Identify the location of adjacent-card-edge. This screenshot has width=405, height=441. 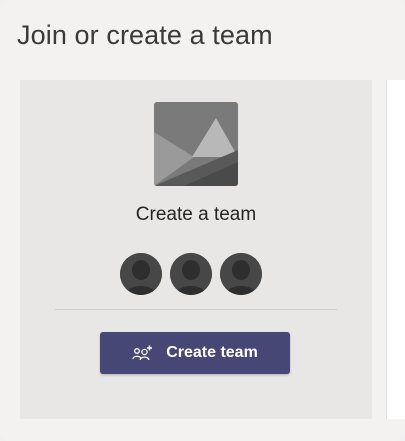
(395, 249).